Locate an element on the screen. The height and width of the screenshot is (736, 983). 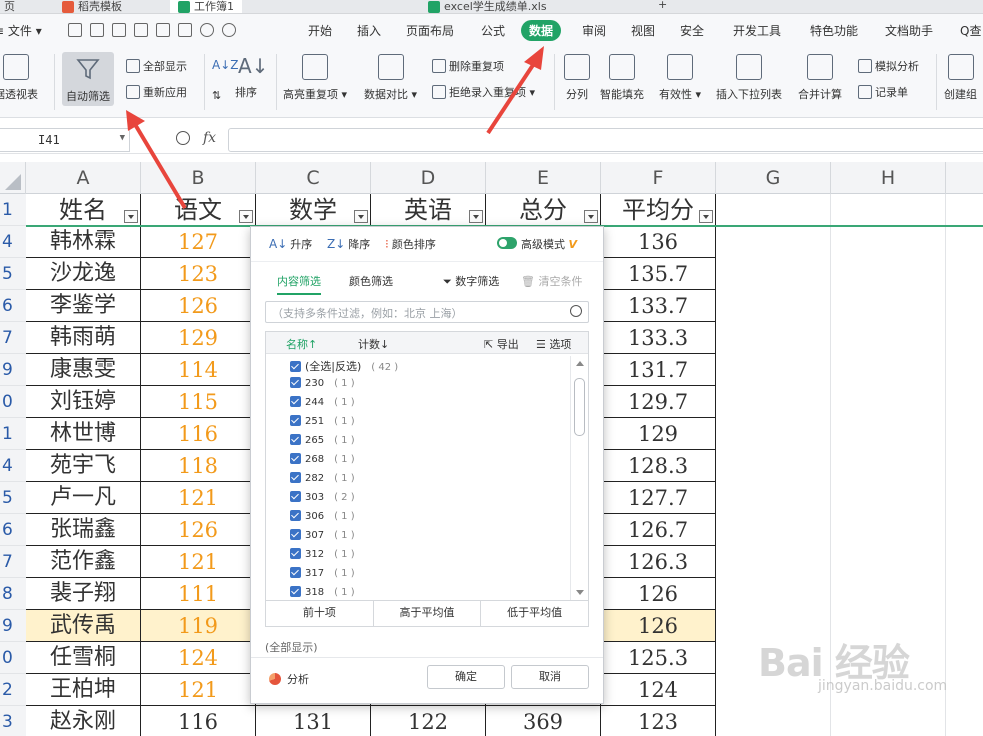
cell-name: 王柏坤 is located at coordinates (83, 690).